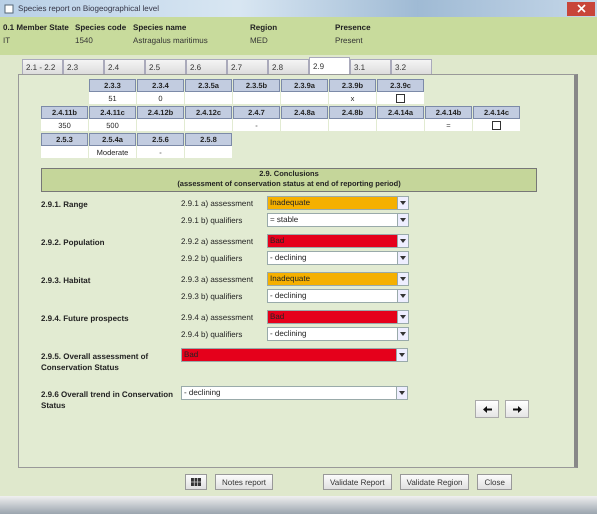 The width and height of the screenshot is (597, 514). Describe the element at coordinates (101, 28) in the screenshot. I see `header-label: Species code` at that location.